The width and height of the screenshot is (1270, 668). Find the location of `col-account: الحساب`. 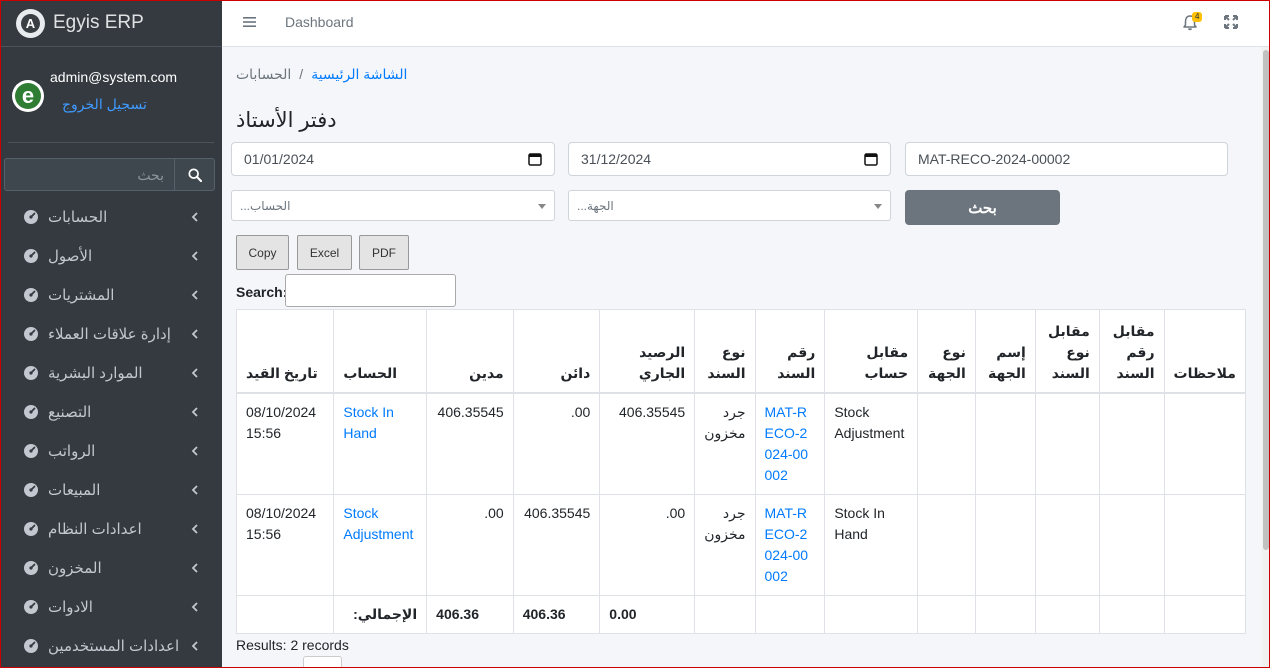

col-account: الحساب is located at coordinates (380, 351).